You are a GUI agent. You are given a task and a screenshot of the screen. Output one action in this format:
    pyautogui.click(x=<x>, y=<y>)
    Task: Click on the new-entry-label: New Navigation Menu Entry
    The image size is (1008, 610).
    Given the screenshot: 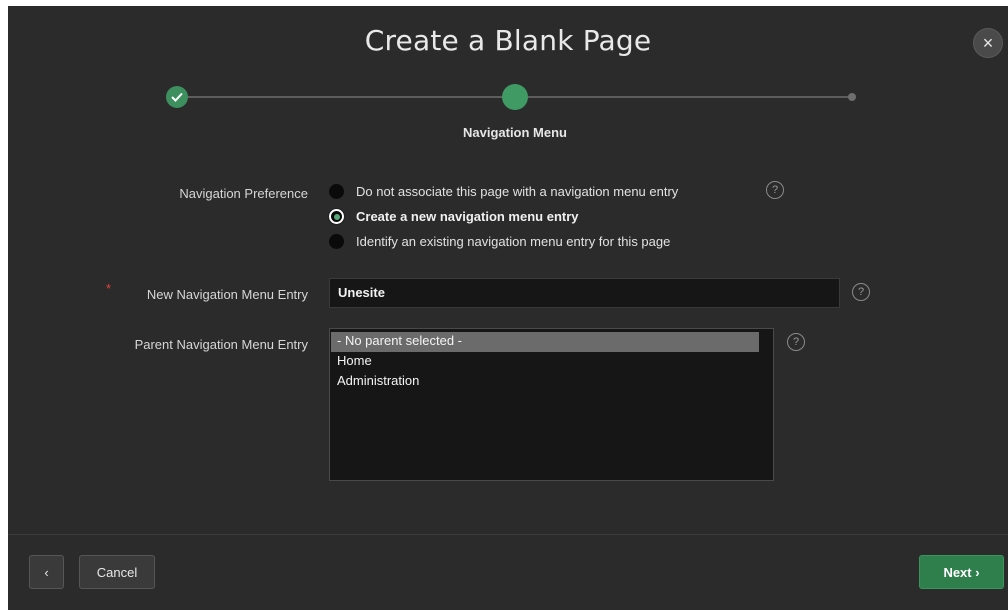 What is the action you would take?
    pyautogui.click(x=227, y=294)
    